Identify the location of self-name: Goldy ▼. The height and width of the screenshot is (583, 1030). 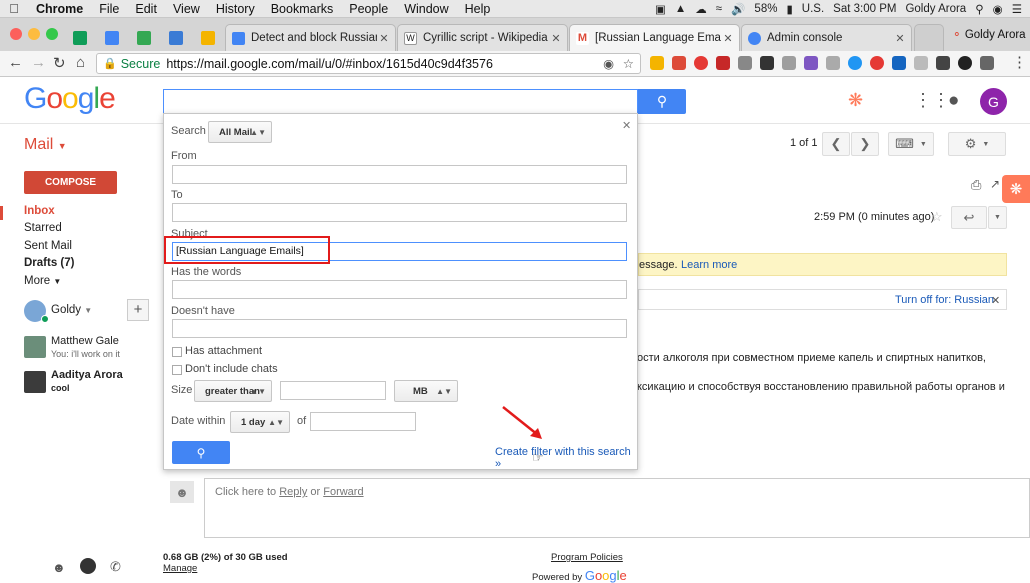
(71, 310).